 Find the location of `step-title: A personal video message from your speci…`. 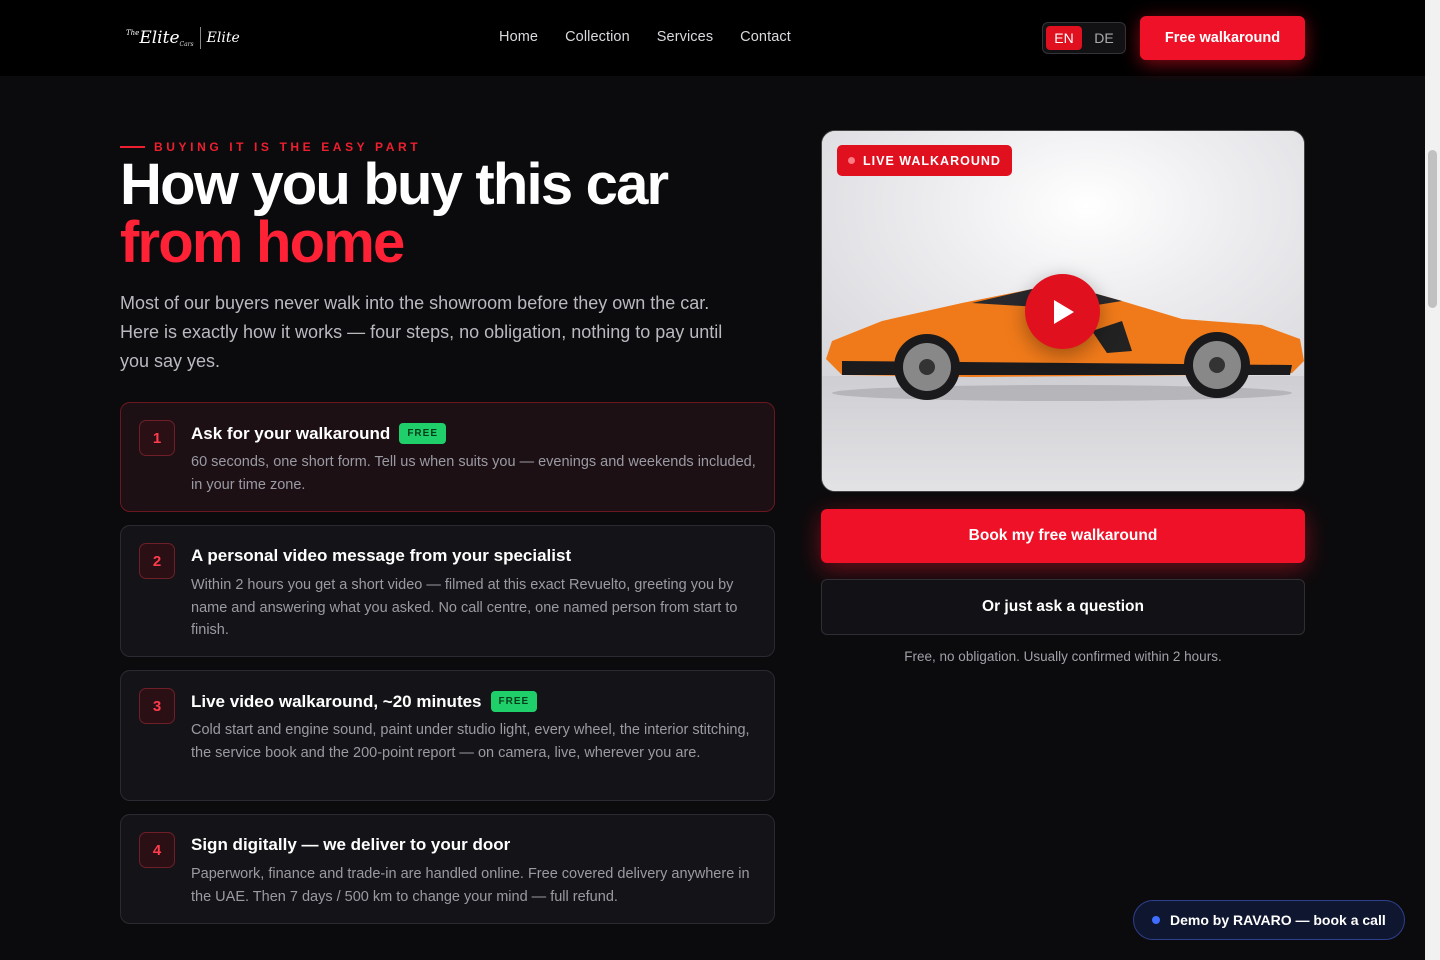

step-title: A personal video message from your speci… is located at coordinates (381, 556).